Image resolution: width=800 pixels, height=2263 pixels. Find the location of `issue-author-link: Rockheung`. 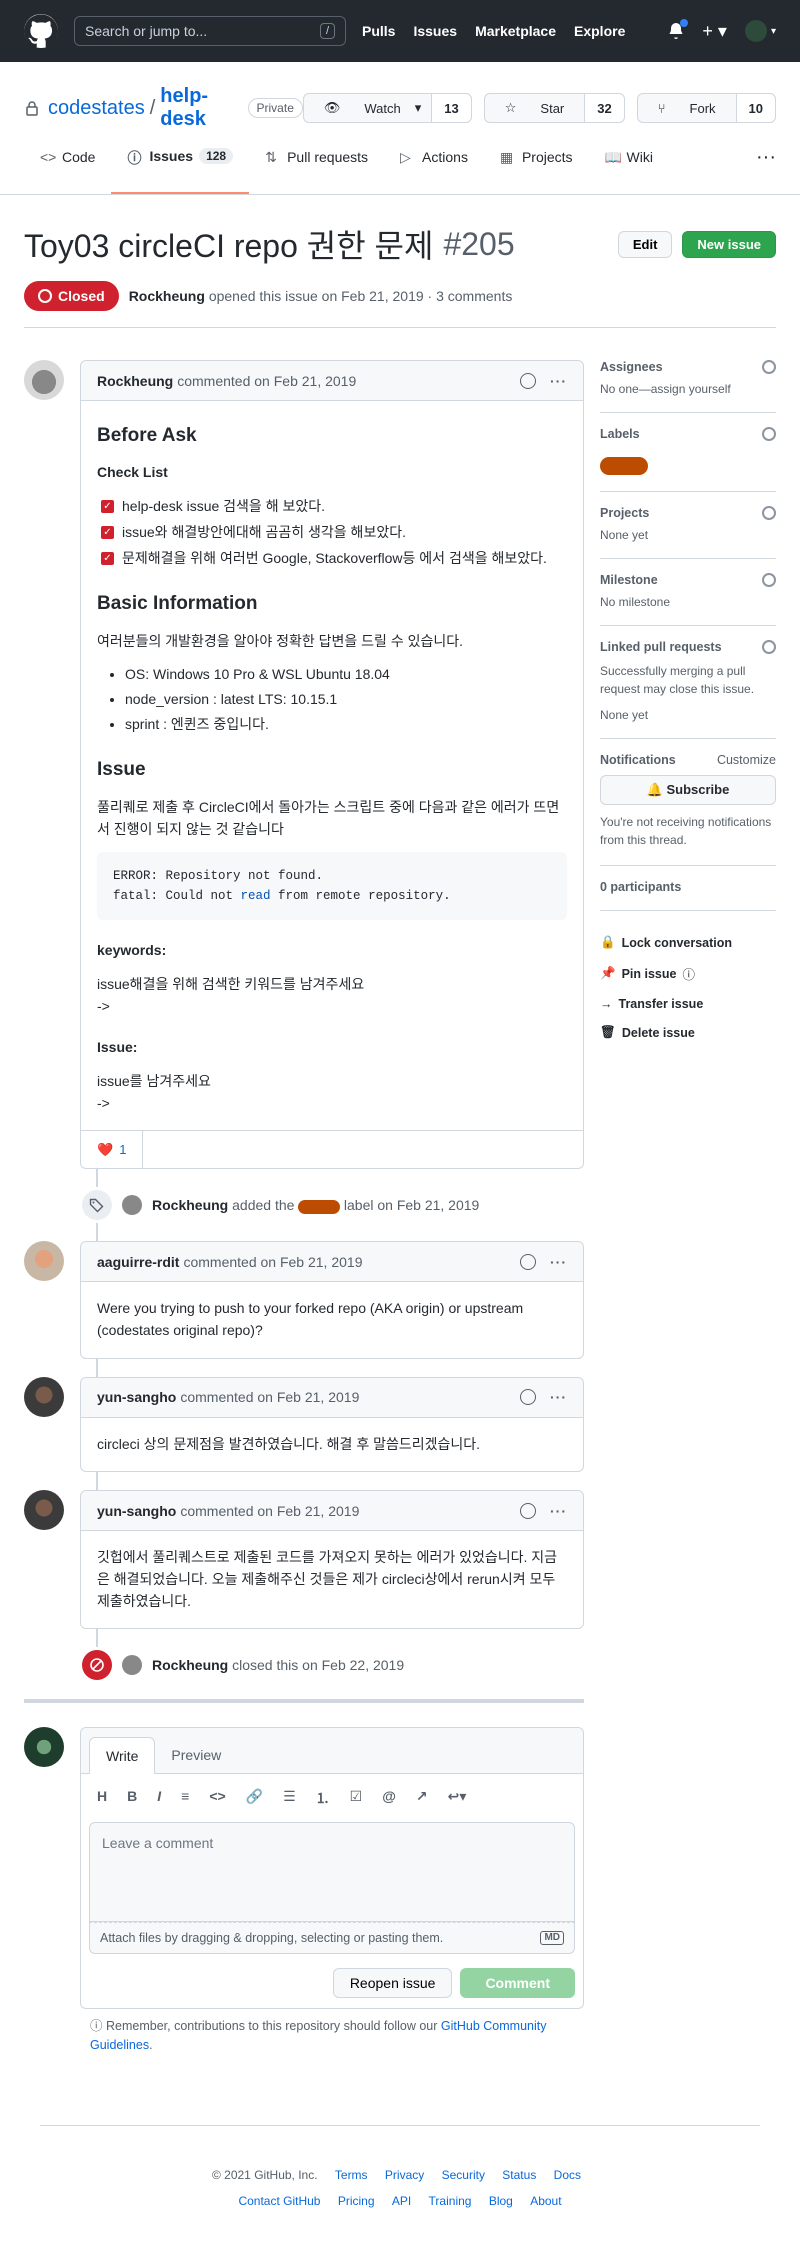

issue-author-link: Rockheung is located at coordinates (167, 296).